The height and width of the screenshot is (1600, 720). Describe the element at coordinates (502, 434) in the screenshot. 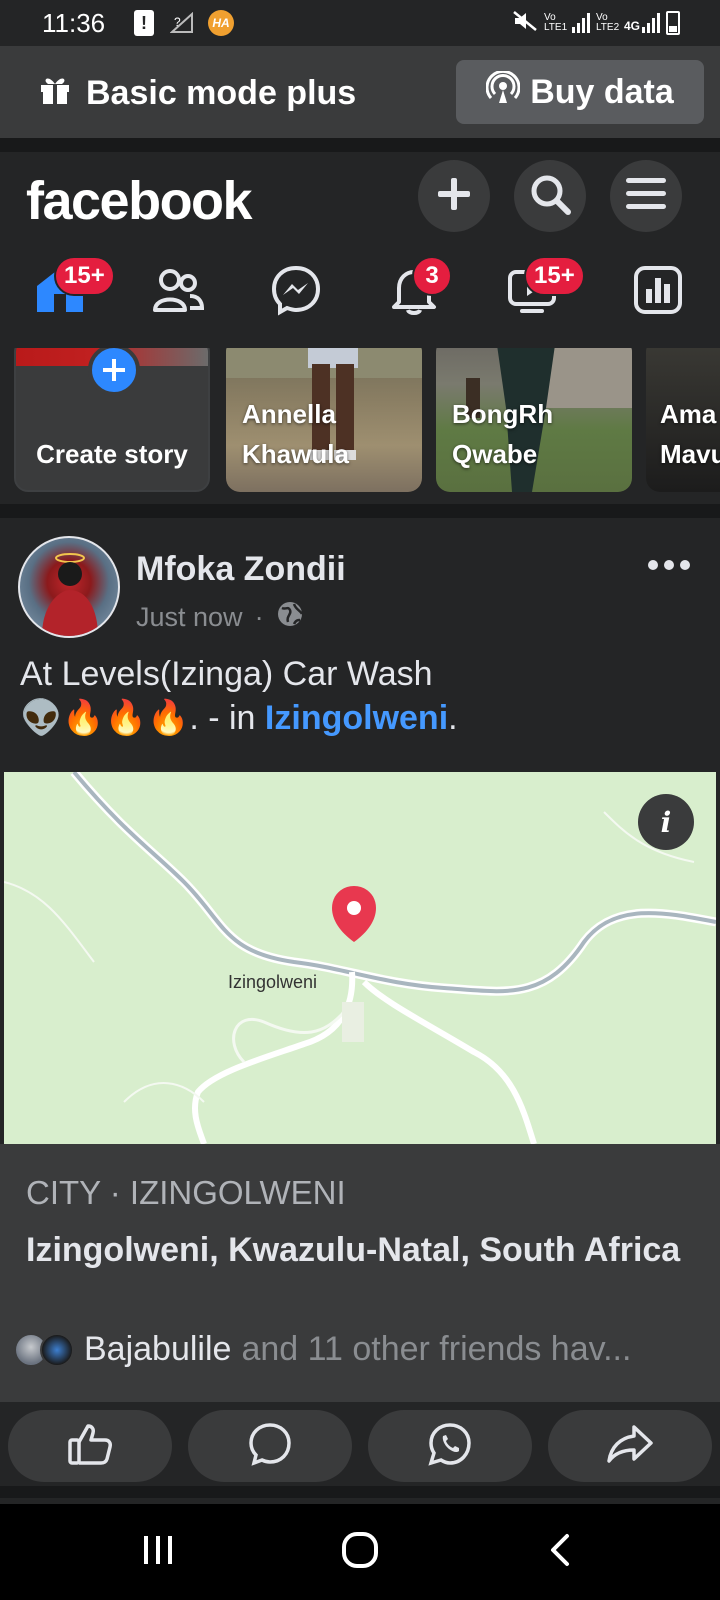

I see `story-author: BongRh Qwabe` at that location.